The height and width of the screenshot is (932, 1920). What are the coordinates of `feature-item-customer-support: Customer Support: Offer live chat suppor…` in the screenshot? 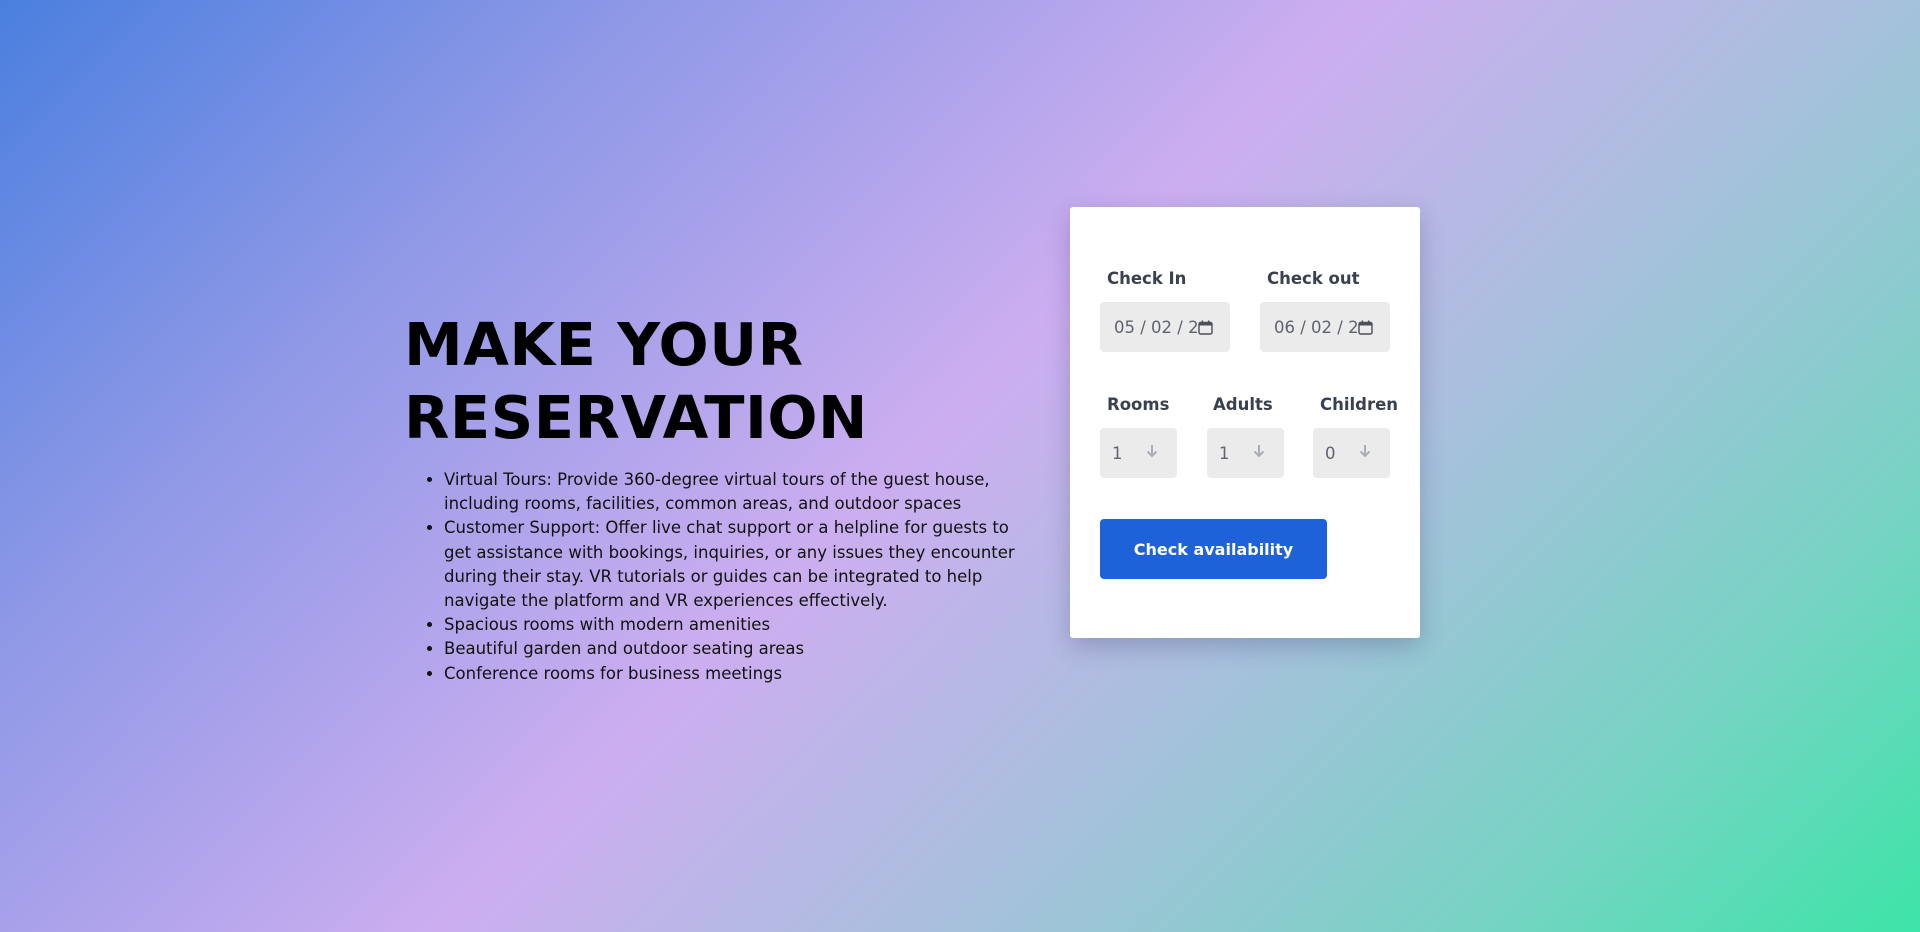 It's located at (739, 564).